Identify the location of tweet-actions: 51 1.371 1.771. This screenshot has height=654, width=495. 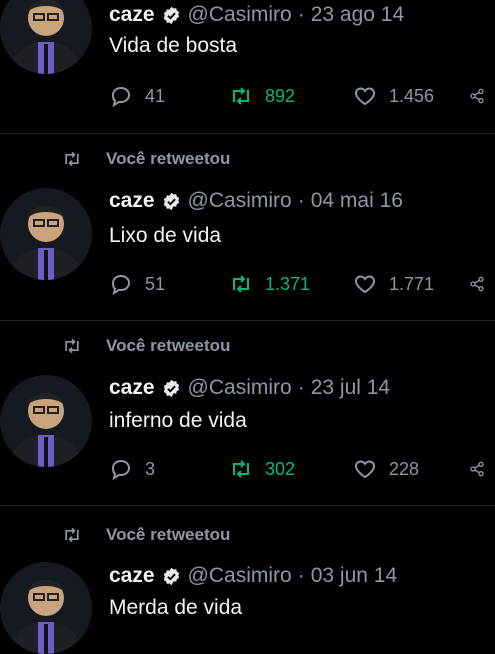
(302, 284).